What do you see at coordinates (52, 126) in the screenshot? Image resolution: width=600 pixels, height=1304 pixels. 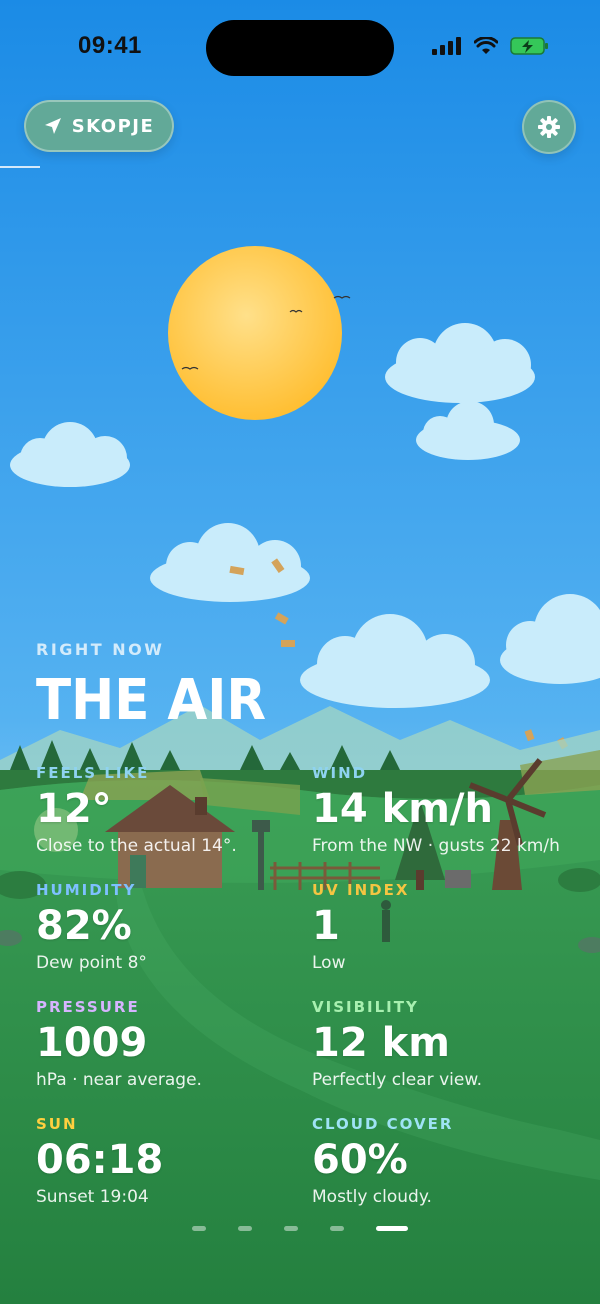 I see `location-arrow-icon` at bounding box center [52, 126].